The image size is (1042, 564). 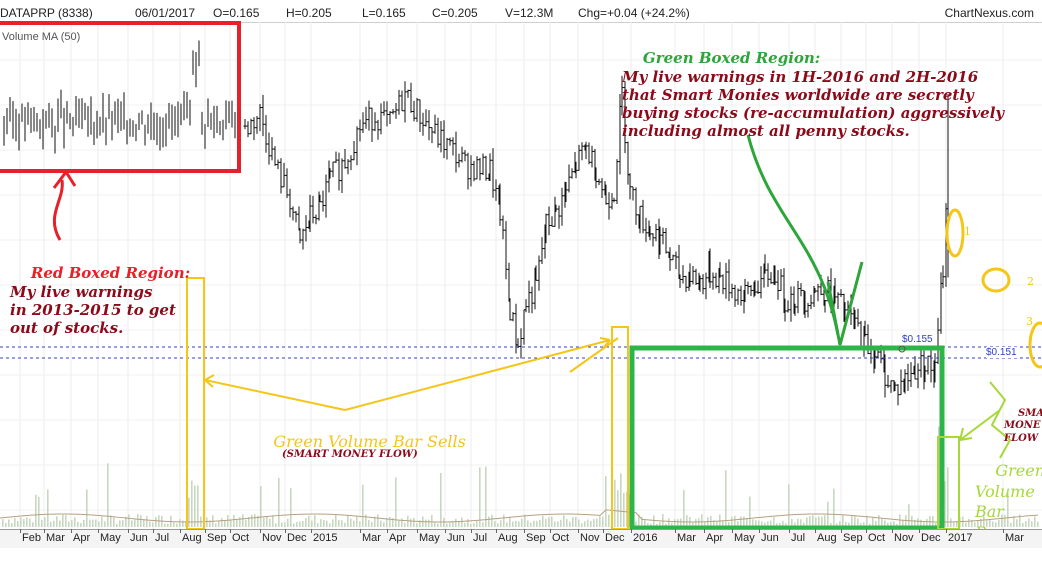 What do you see at coordinates (58, 210) in the screenshot?
I see `red-curve-arrow` at bounding box center [58, 210].